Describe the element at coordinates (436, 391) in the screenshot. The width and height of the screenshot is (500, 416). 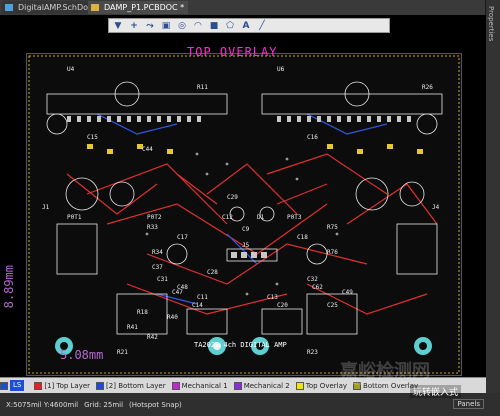
I see `watermark-logo: 玩转嵌入式` at that location.